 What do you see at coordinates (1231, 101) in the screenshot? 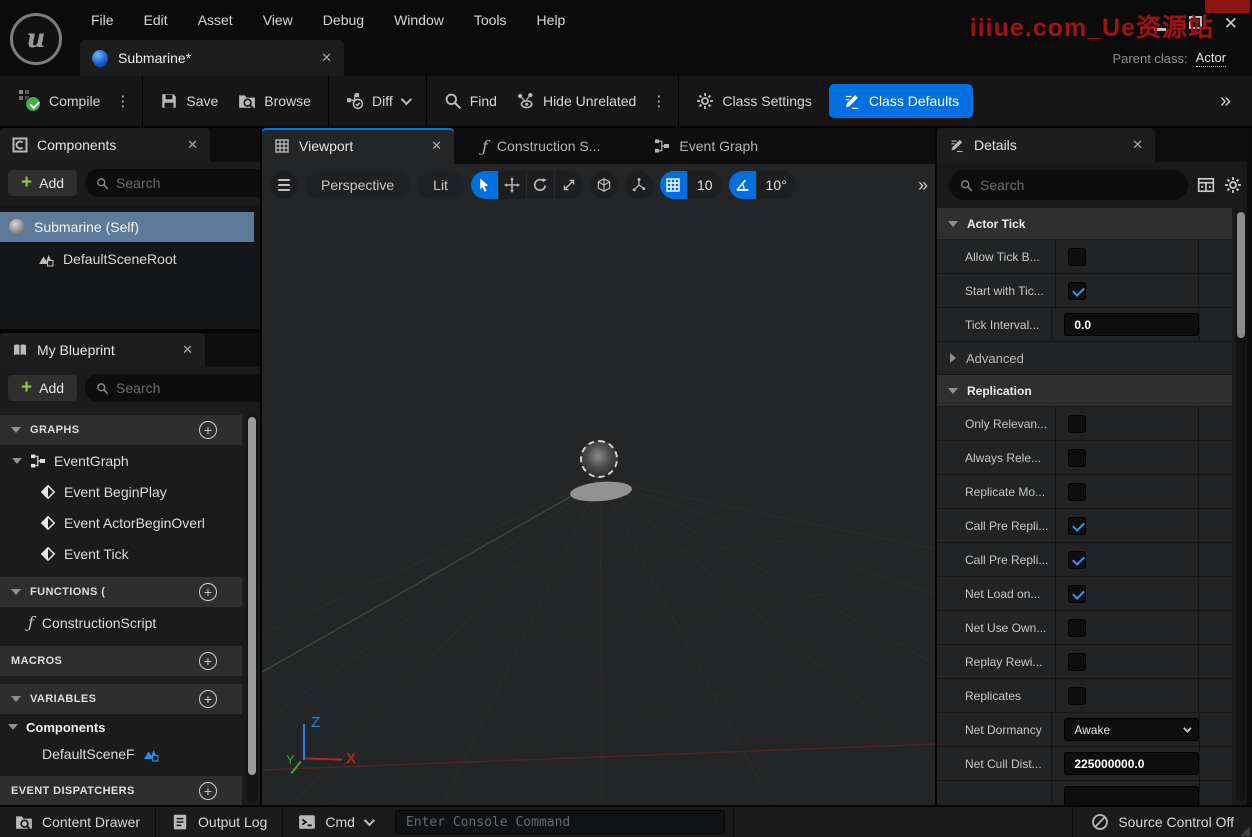
I see `toolbar-overflow-button: »` at bounding box center [1231, 101].